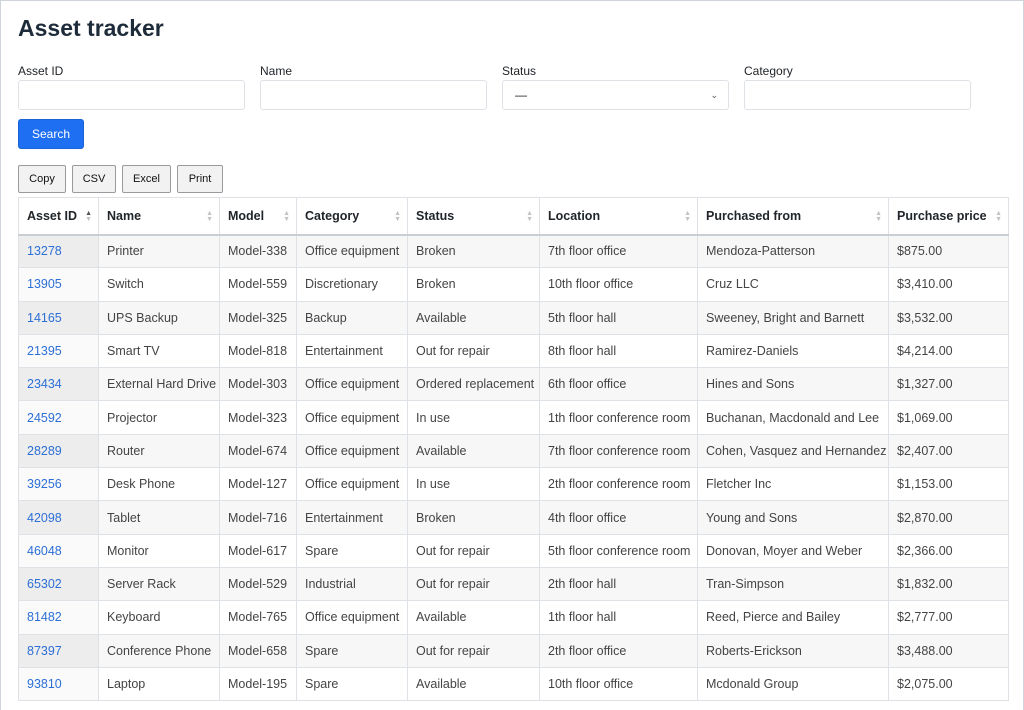 The width and height of the screenshot is (1024, 710). I want to click on column-header-category: Category▲▼, so click(352, 216).